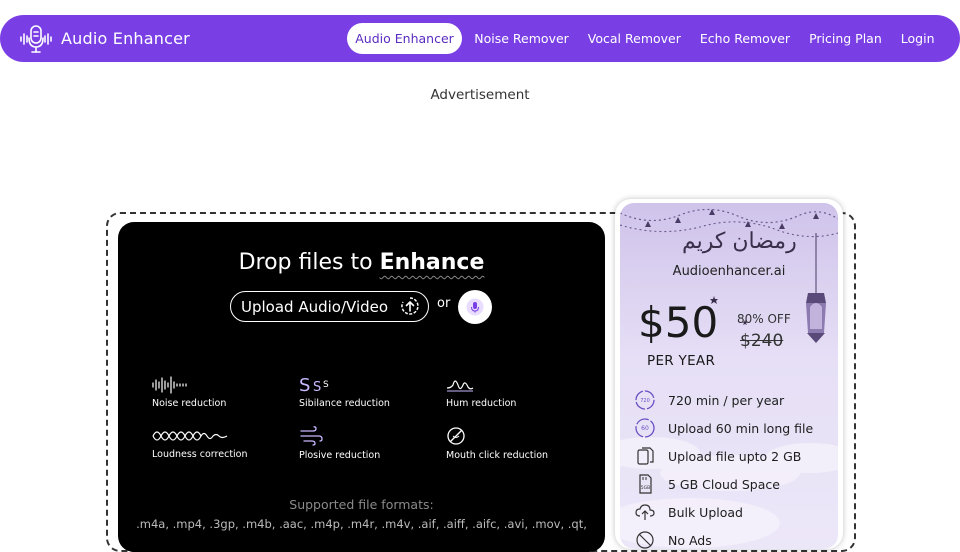 This screenshot has width=960, height=552. Describe the element at coordinates (344, 391) in the screenshot. I see `feature-sibilance-reduction: S S S Sibilance reduction` at that location.